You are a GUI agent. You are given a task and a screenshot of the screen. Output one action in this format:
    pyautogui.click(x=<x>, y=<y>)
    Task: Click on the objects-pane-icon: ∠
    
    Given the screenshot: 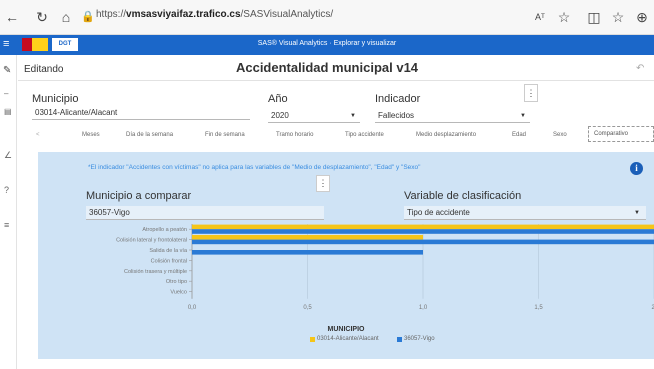 What is the action you would take?
    pyautogui.click(x=8, y=155)
    